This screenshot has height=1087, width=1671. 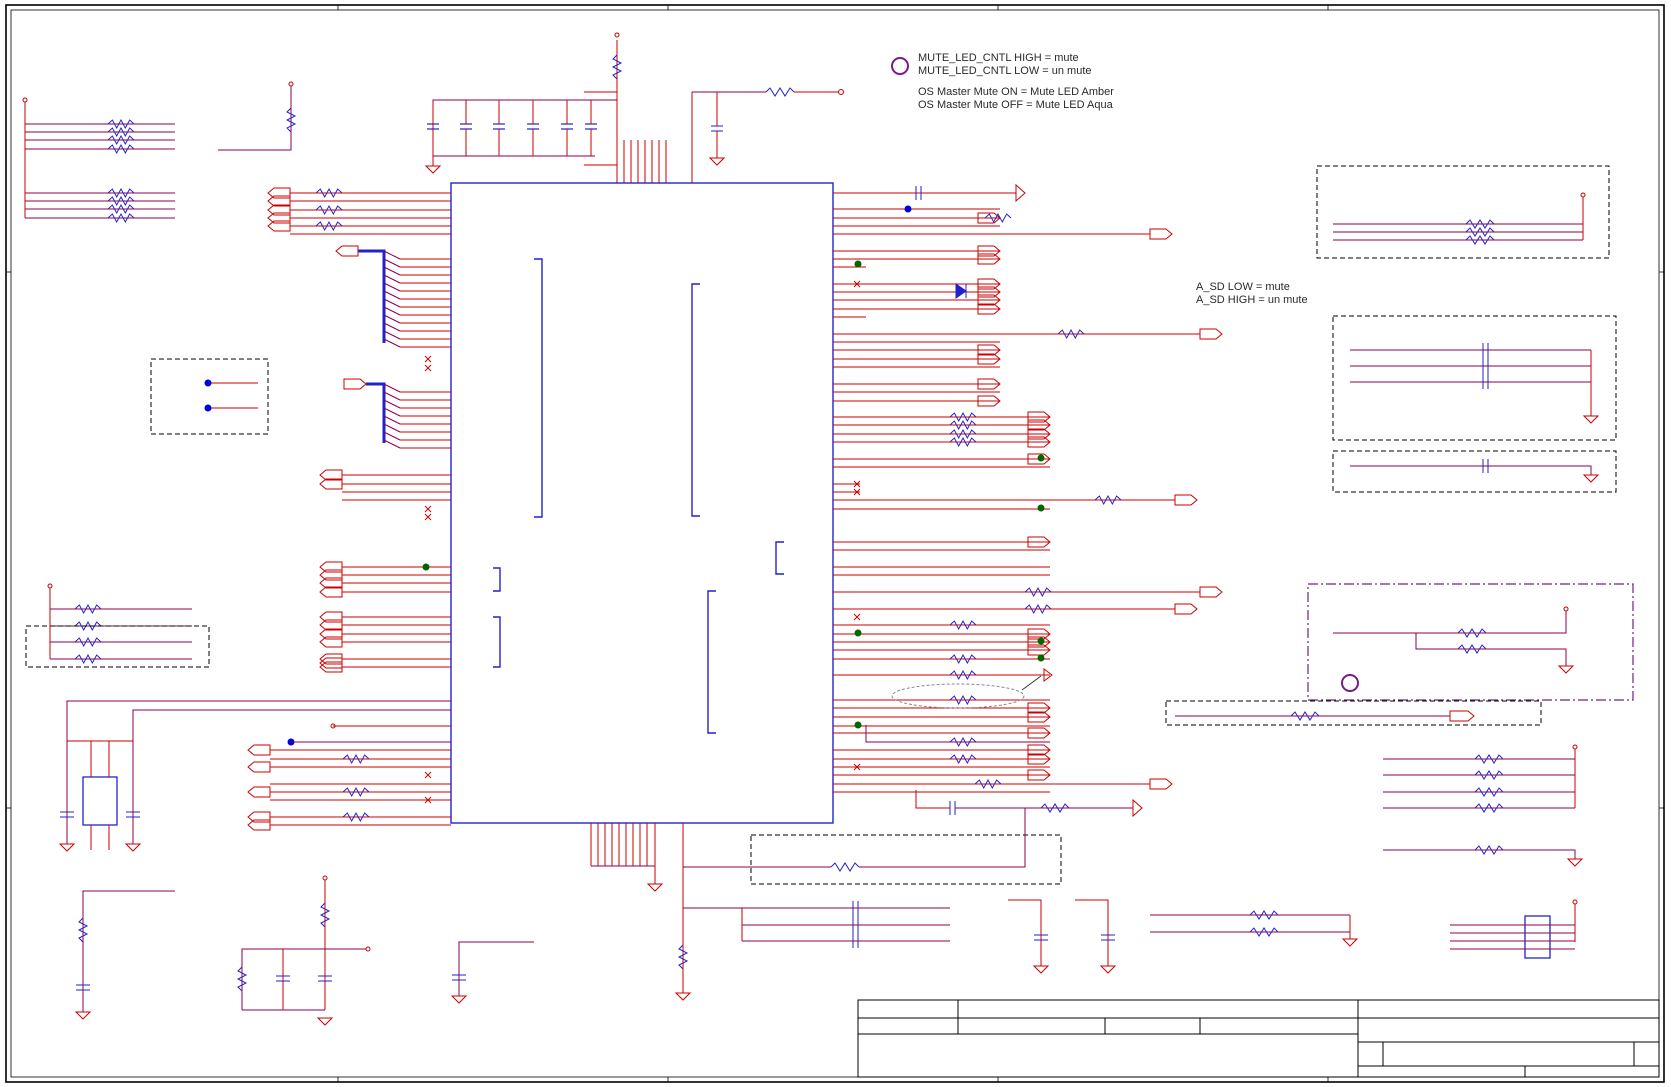 What do you see at coordinates (1015, 105) in the screenshot?
I see `mute-led-note-line: OS Master Mute OFF = Mute LED Aqua` at bounding box center [1015, 105].